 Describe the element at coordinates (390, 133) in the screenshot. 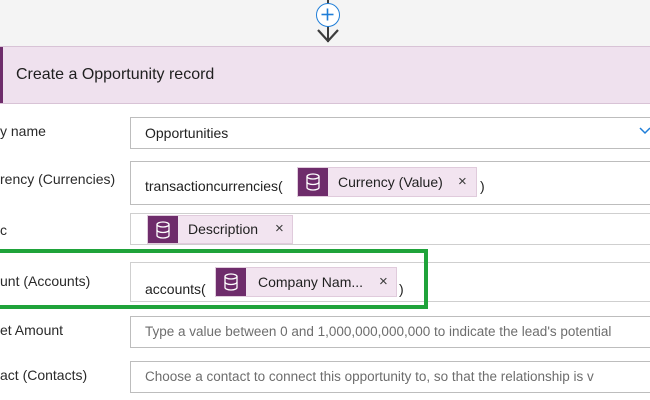

I see `entity-name-dropdown: Opportunities` at that location.